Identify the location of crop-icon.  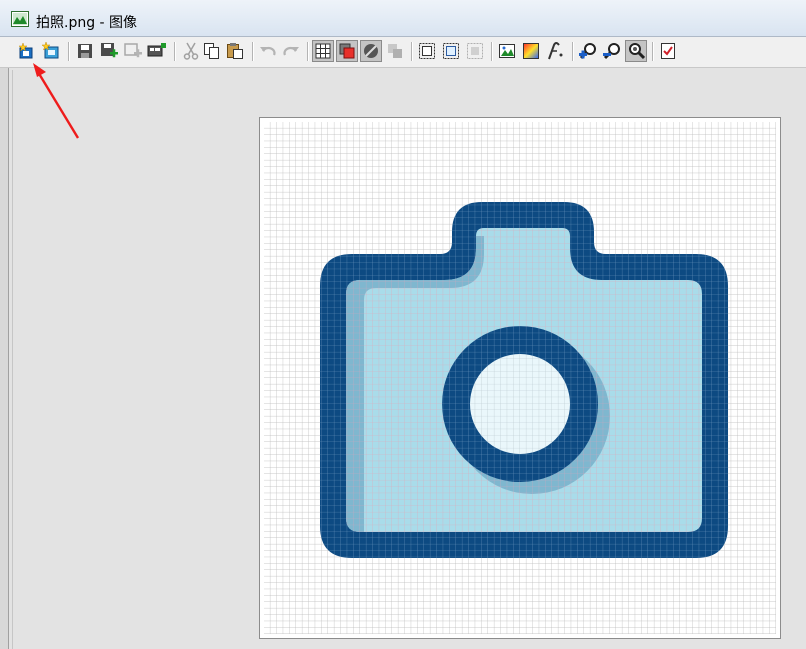
(475, 51).